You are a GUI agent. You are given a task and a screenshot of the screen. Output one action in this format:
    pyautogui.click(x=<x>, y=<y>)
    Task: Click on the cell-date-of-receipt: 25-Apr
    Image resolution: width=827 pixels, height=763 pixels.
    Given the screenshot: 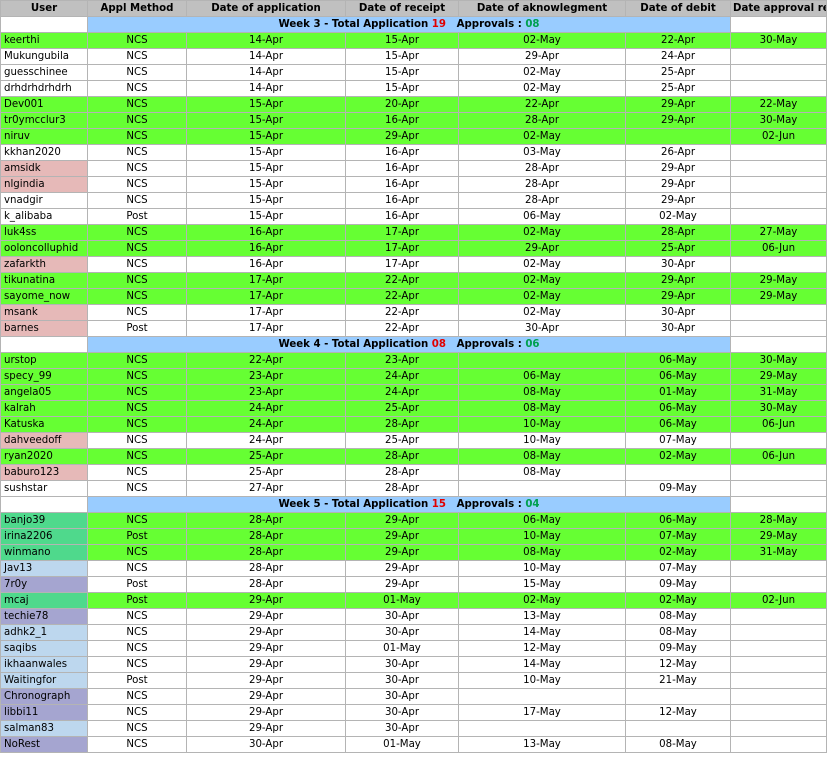 What is the action you would take?
    pyautogui.click(x=402, y=440)
    